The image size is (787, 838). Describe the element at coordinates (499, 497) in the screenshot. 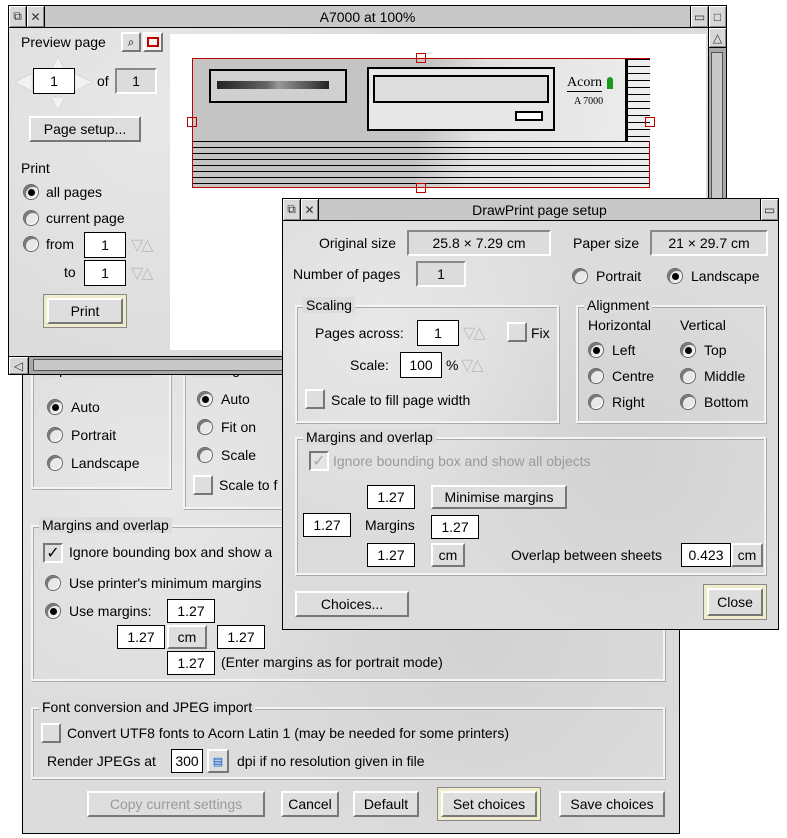

I see `minimise-margins-button: Minimise margins` at that location.